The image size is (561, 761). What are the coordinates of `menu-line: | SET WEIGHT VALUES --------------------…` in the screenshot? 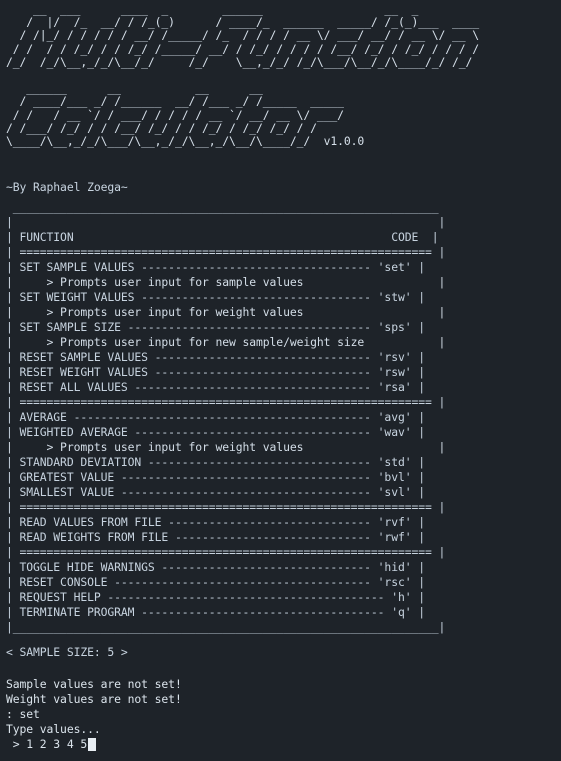 It's located at (215, 297).